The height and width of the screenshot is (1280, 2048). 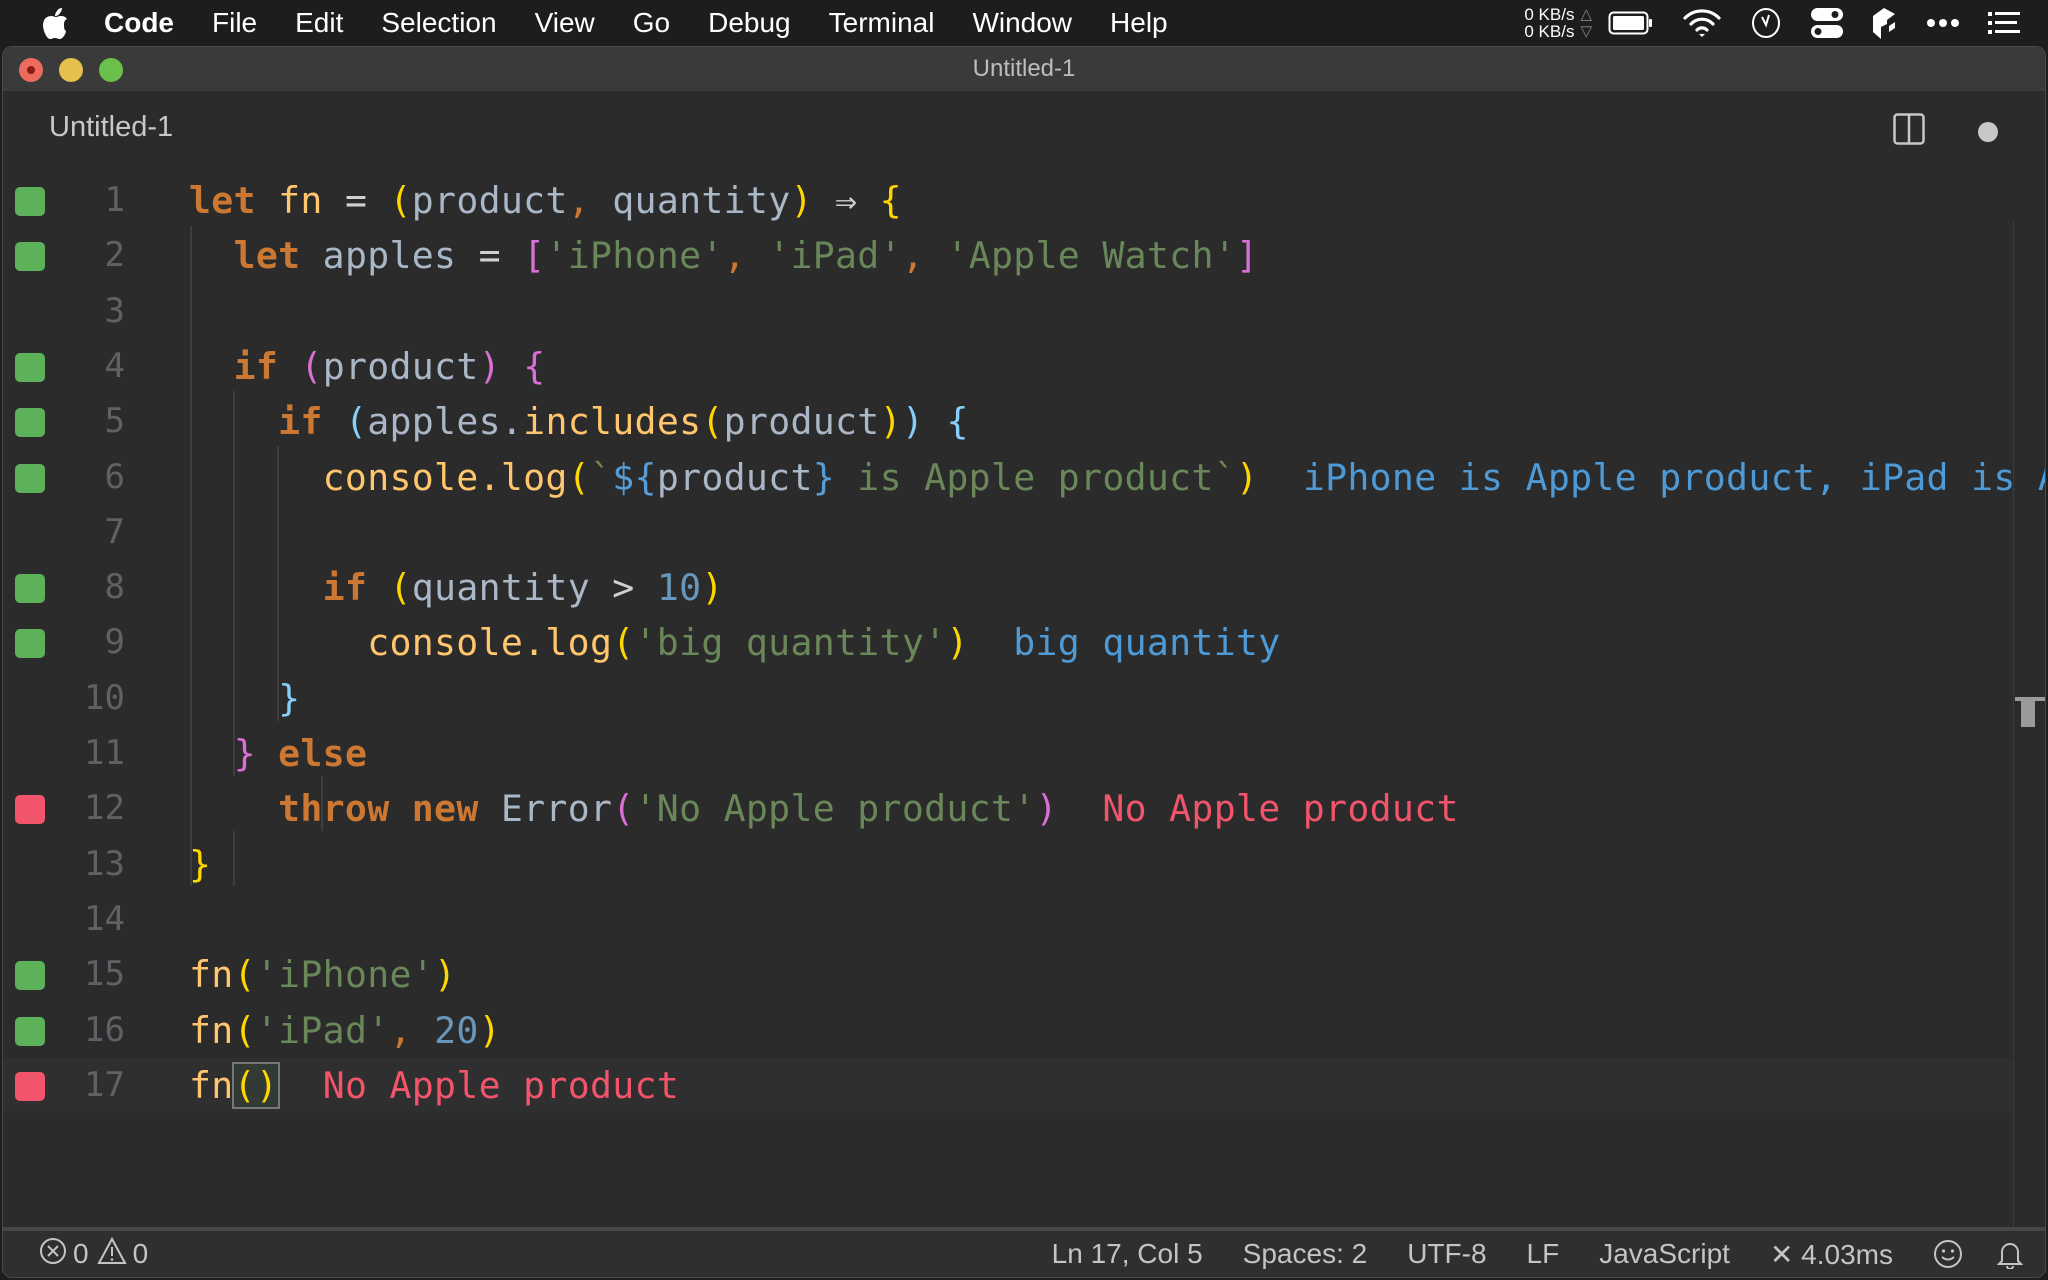 What do you see at coordinates (400, 366) in the screenshot?
I see `code-token: product` at bounding box center [400, 366].